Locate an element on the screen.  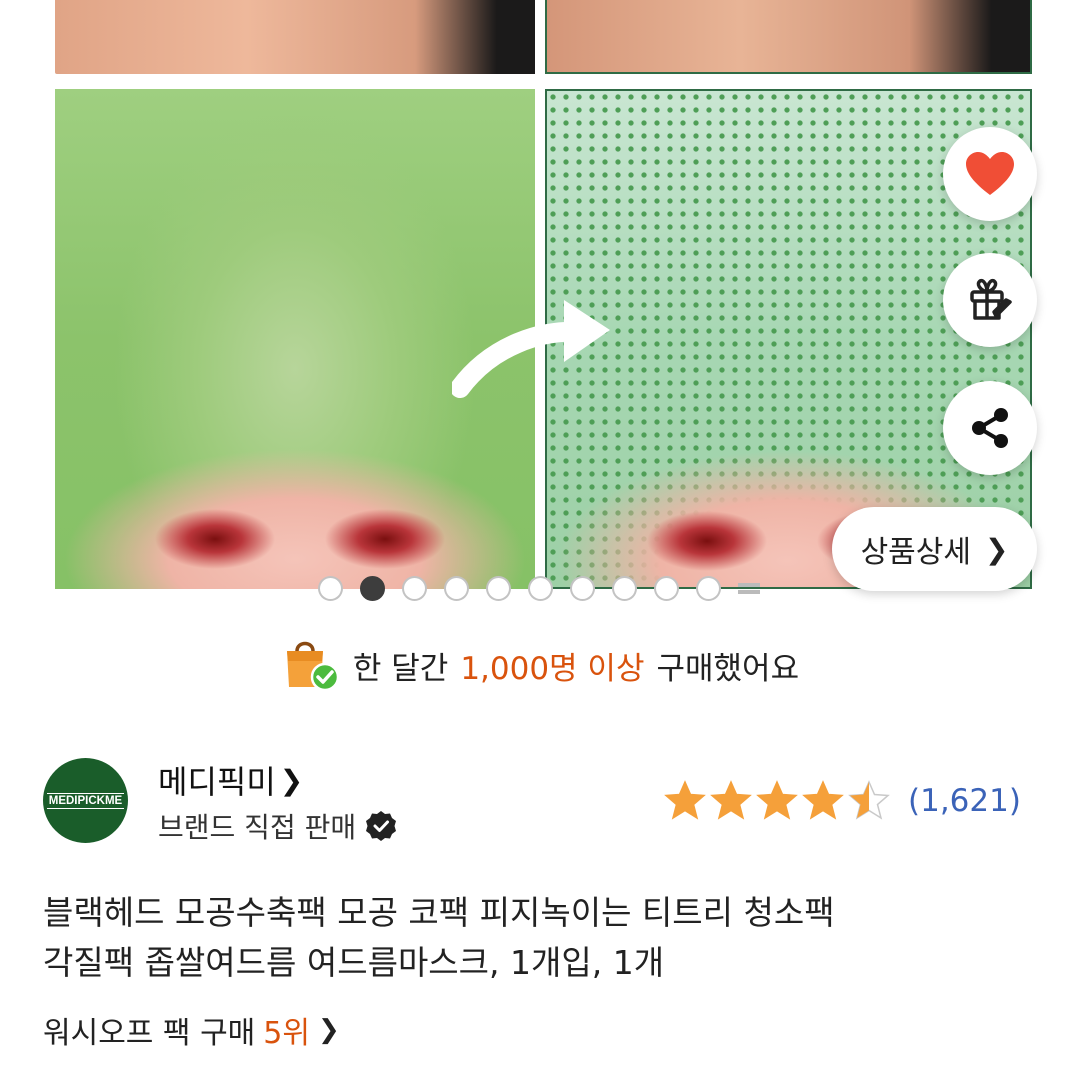
rating-summary: (1,621) is located at coordinates (842, 801).